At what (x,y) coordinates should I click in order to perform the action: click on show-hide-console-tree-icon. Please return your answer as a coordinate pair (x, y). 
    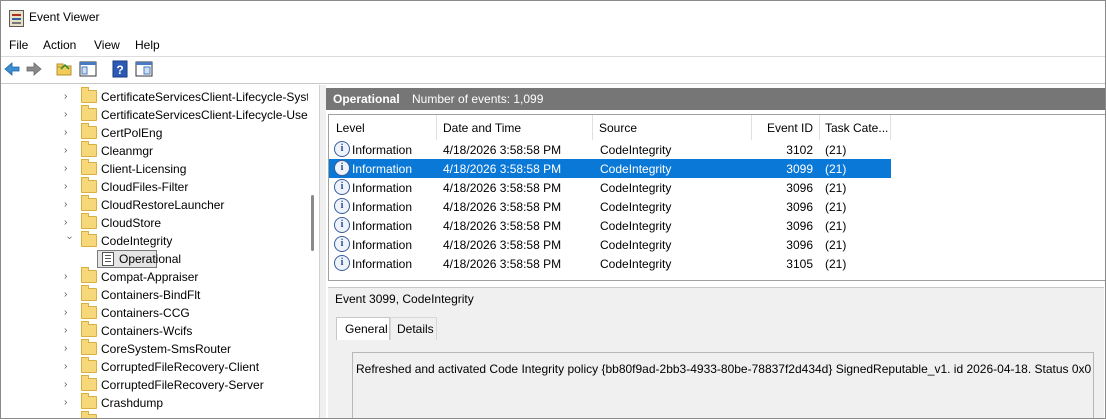
    Looking at the image, I should click on (88, 69).